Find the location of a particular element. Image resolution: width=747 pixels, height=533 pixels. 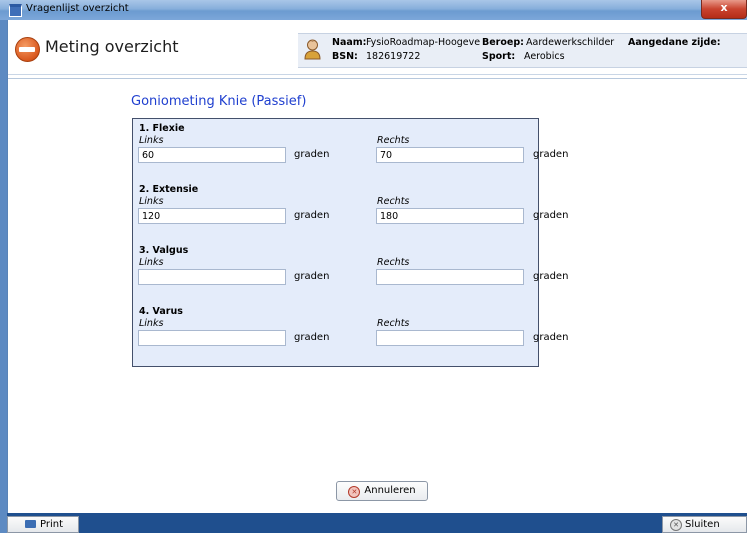

sport-value: Aerobics is located at coordinates (544, 56).